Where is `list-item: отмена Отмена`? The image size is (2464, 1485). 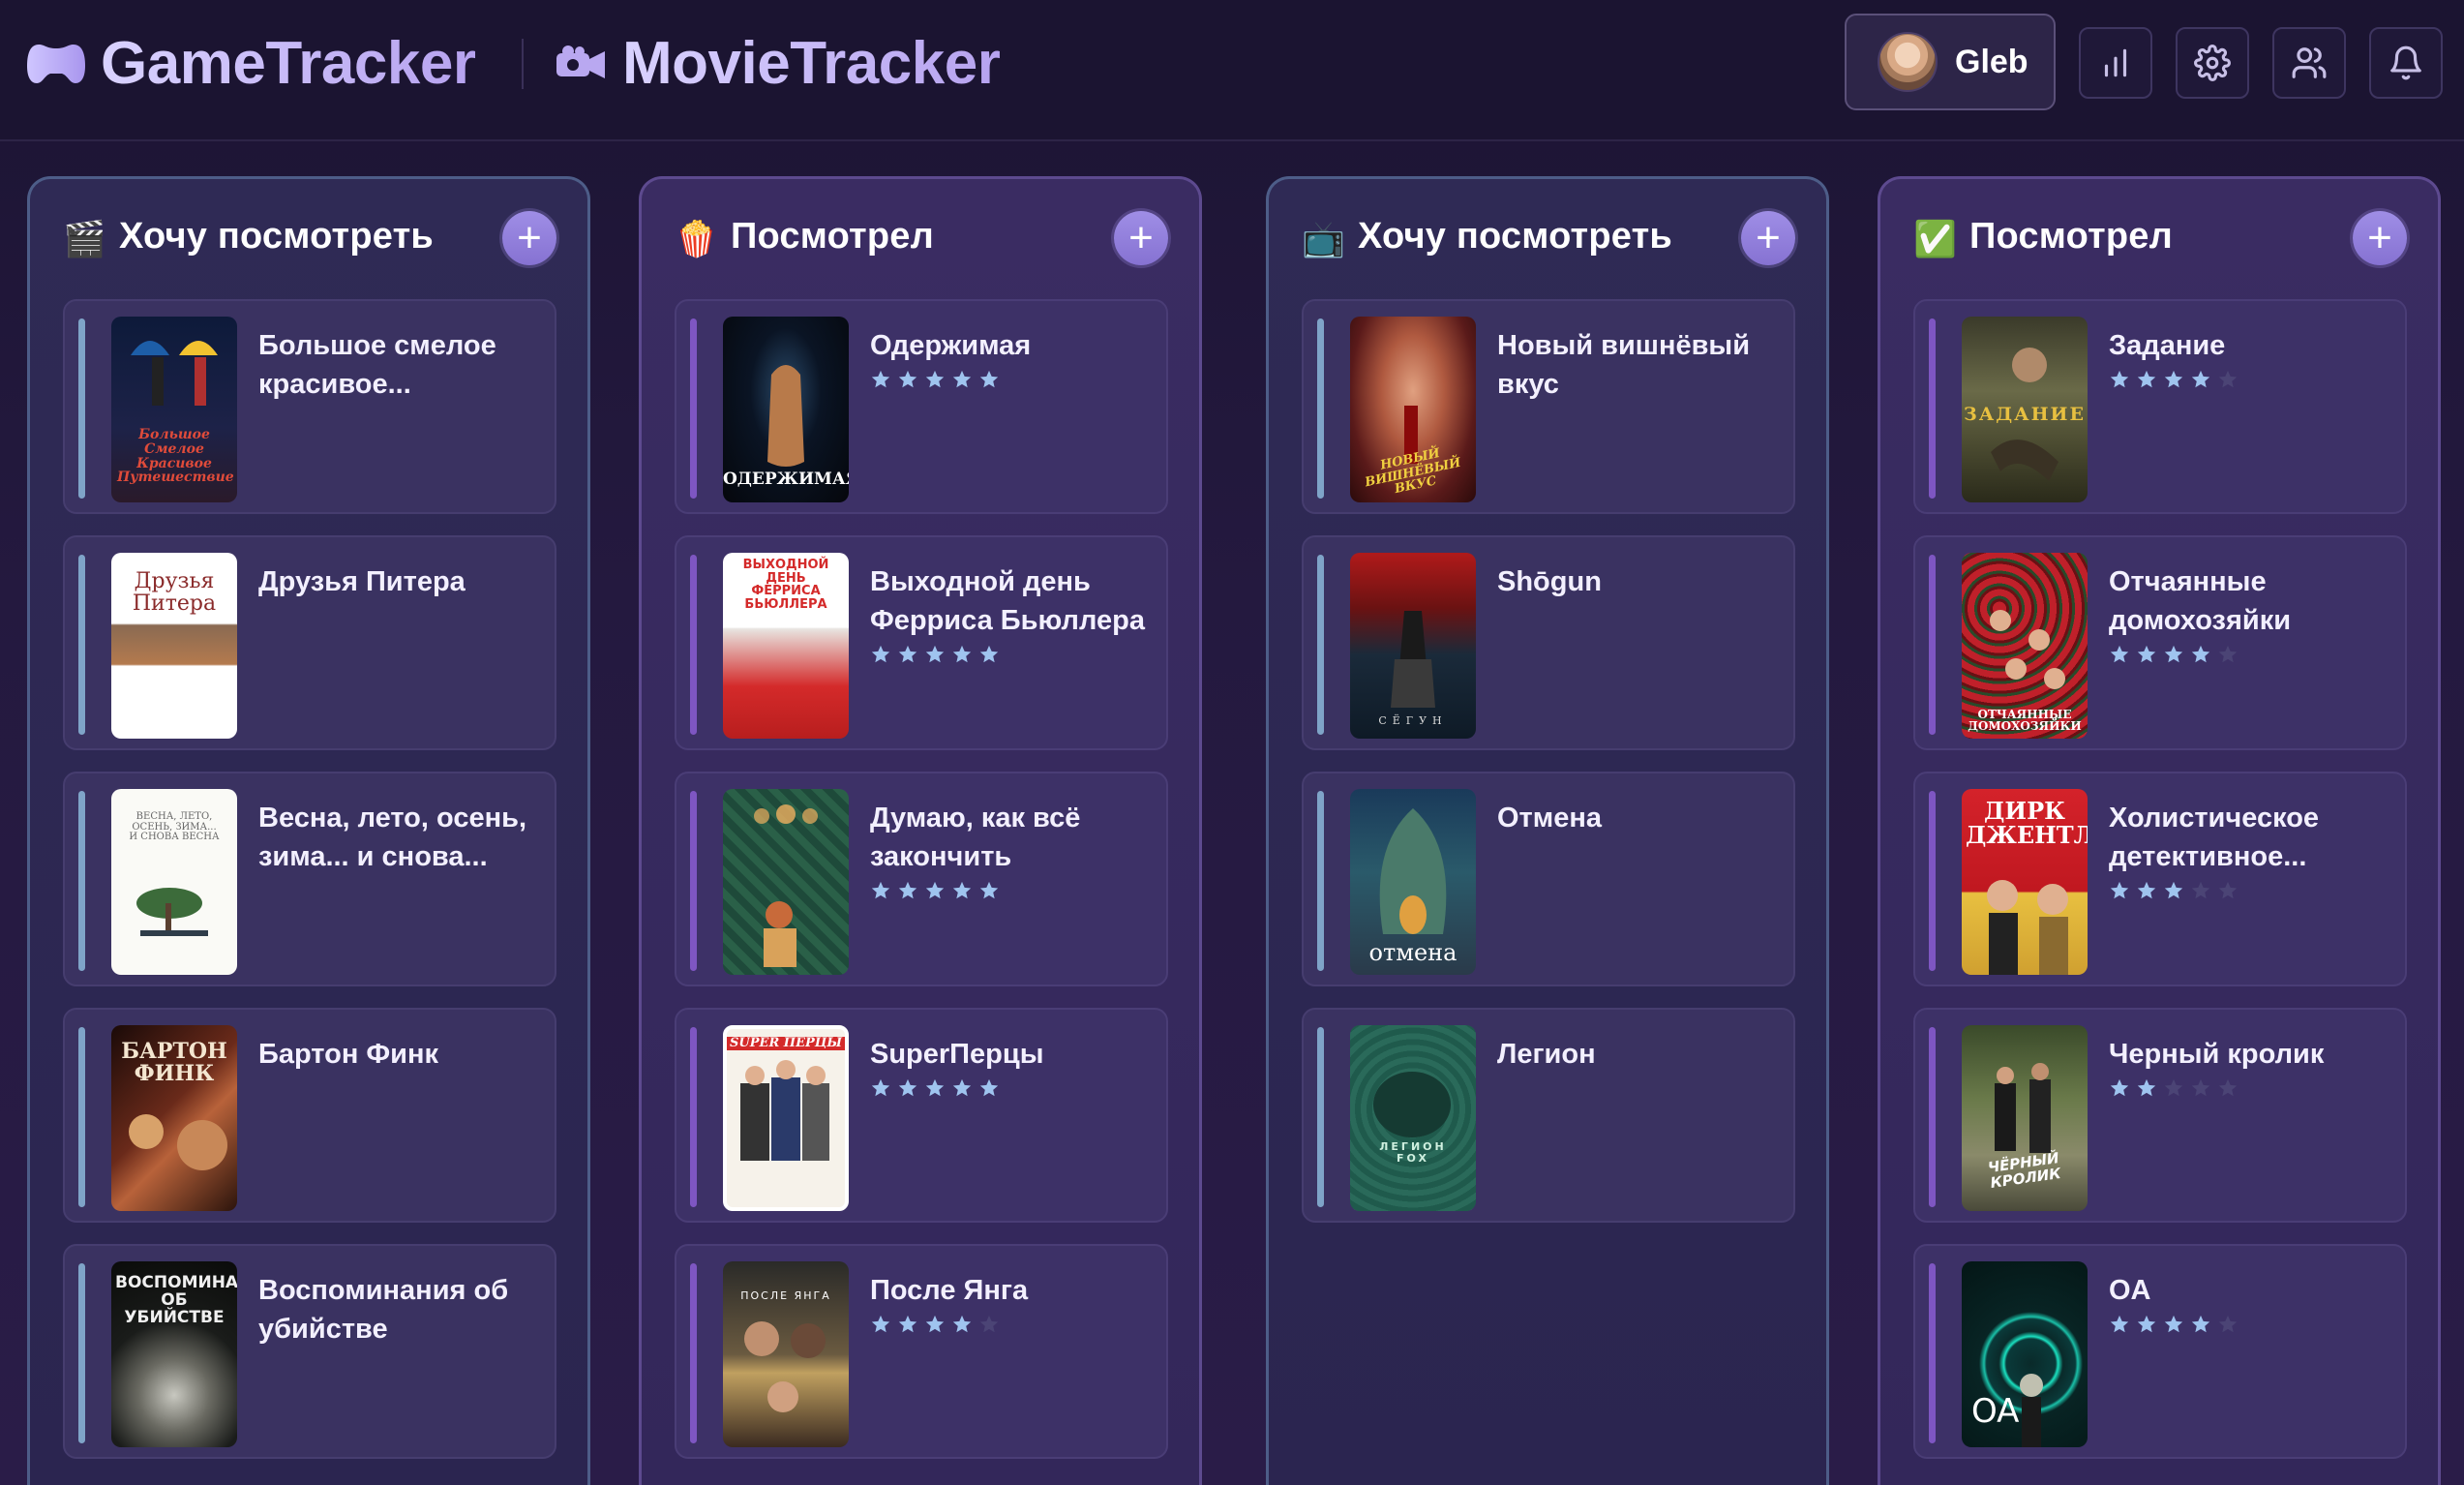 list-item: отмена Отмена is located at coordinates (1548, 879).